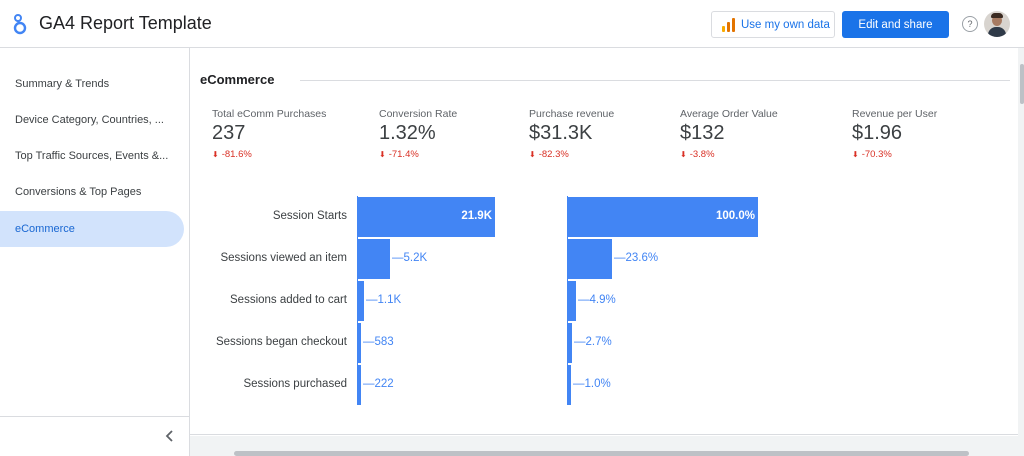 The image size is (1024, 456). Describe the element at coordinates (561, 133) in the screenshot. I see `kpi-value: $31.3K` at that location.